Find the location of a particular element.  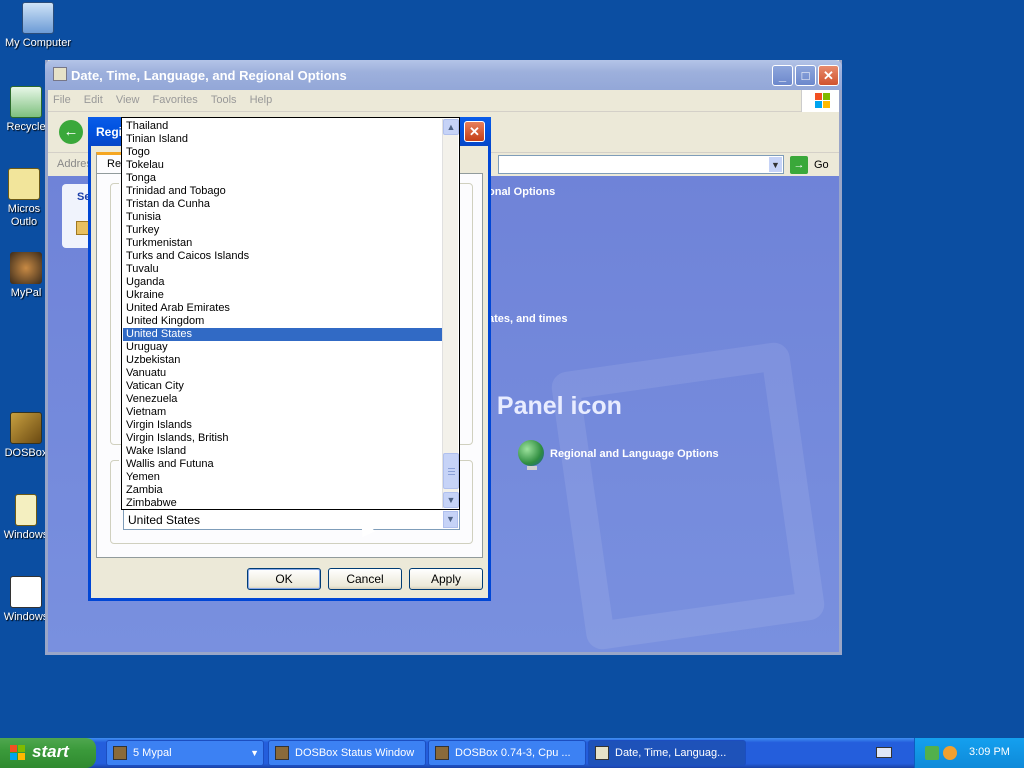

dropdown-option: Venezuela is located at coordinates (283, 399).